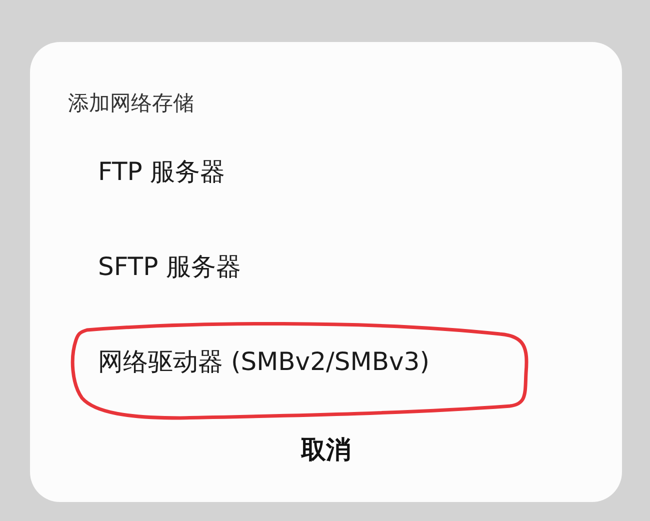  What do you see at coordinates (162, 171) in the screenshot?
I see `menu-option: FTP 服务器` at bounding box center [162, 171].